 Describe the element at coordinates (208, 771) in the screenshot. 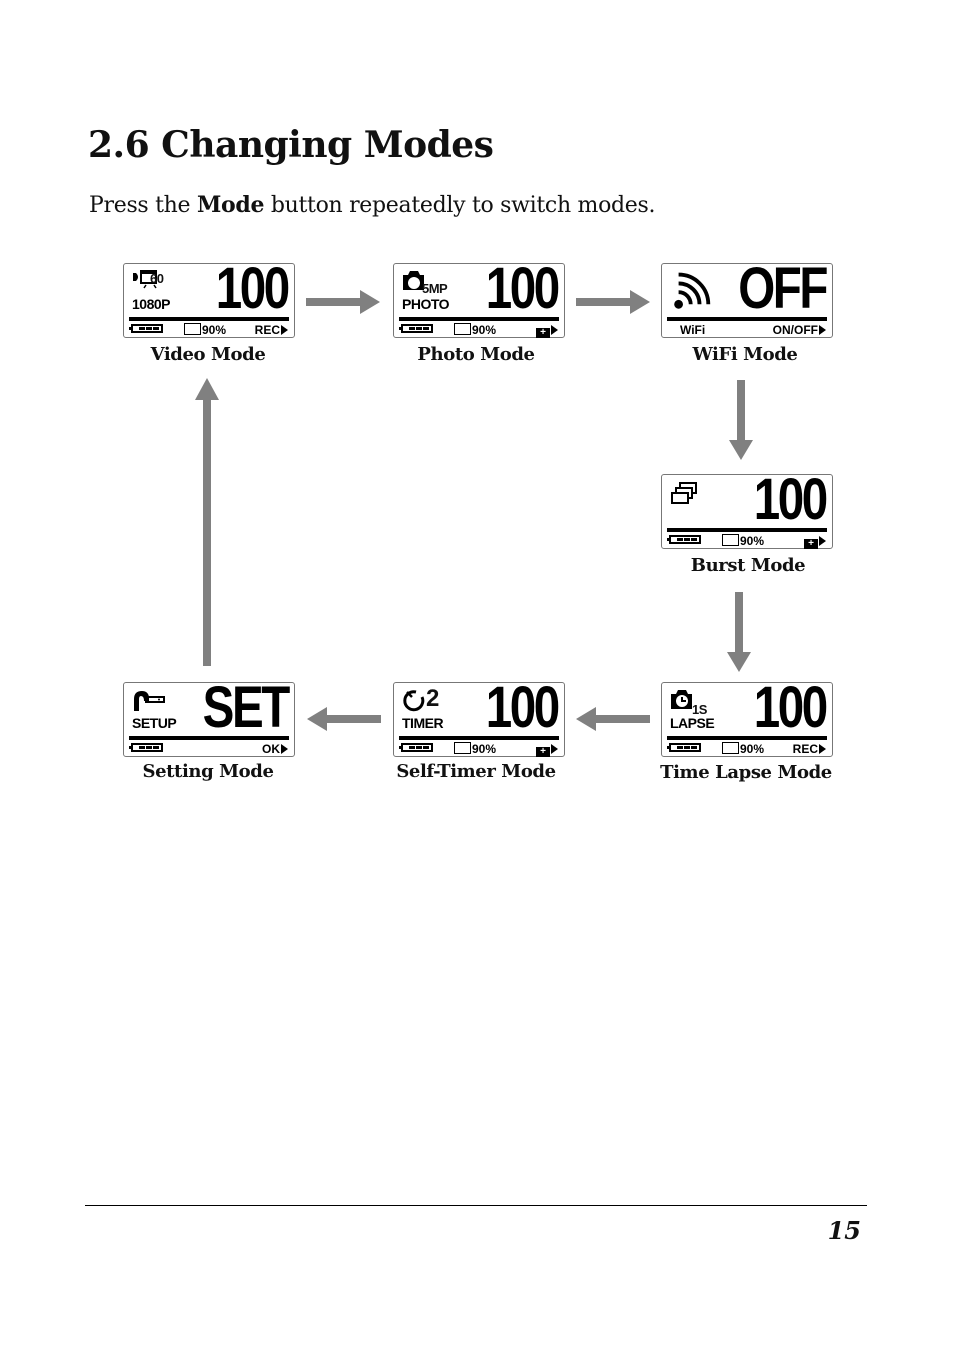

I see `caption-setting-mode: Setting Mode` at that location.